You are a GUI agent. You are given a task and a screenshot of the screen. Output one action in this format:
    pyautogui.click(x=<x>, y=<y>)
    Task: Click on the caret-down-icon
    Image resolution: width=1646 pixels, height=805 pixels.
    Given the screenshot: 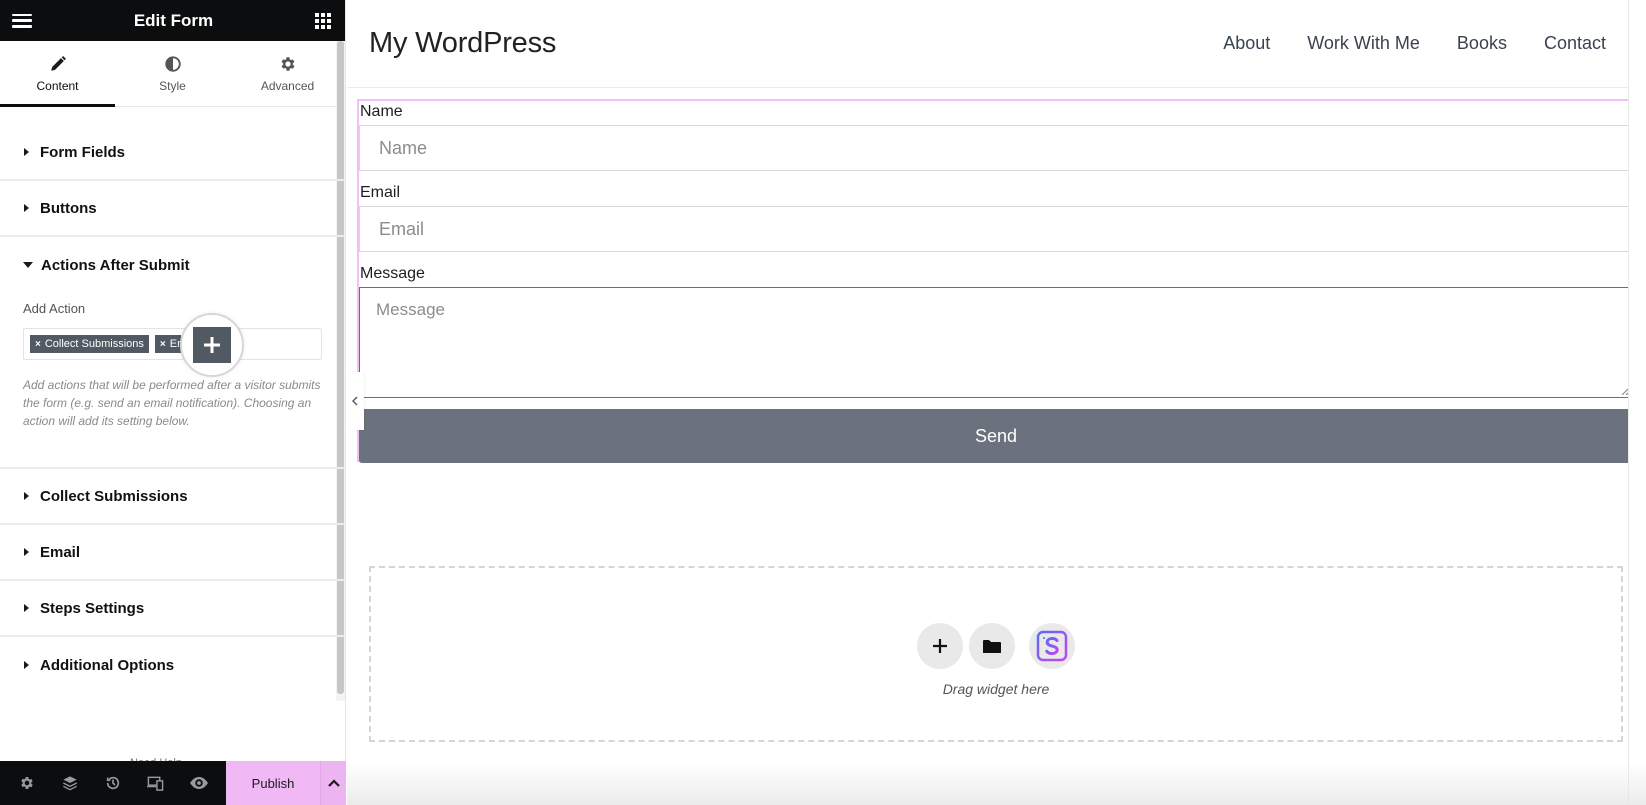 What is the action you would take?
    pyautogui.click(x=28, y=265)
    